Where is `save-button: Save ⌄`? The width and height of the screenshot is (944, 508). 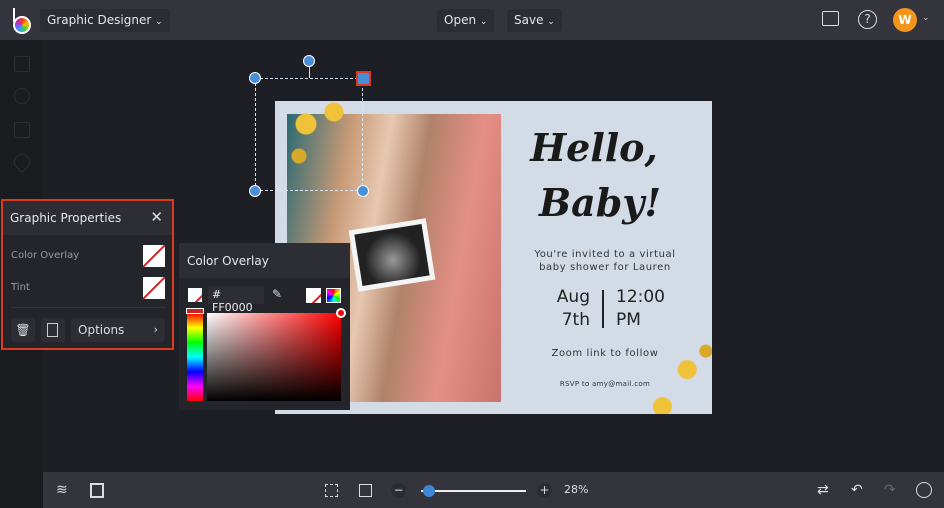
save-button: Save ⌄ is located at coordinates (534, 20).